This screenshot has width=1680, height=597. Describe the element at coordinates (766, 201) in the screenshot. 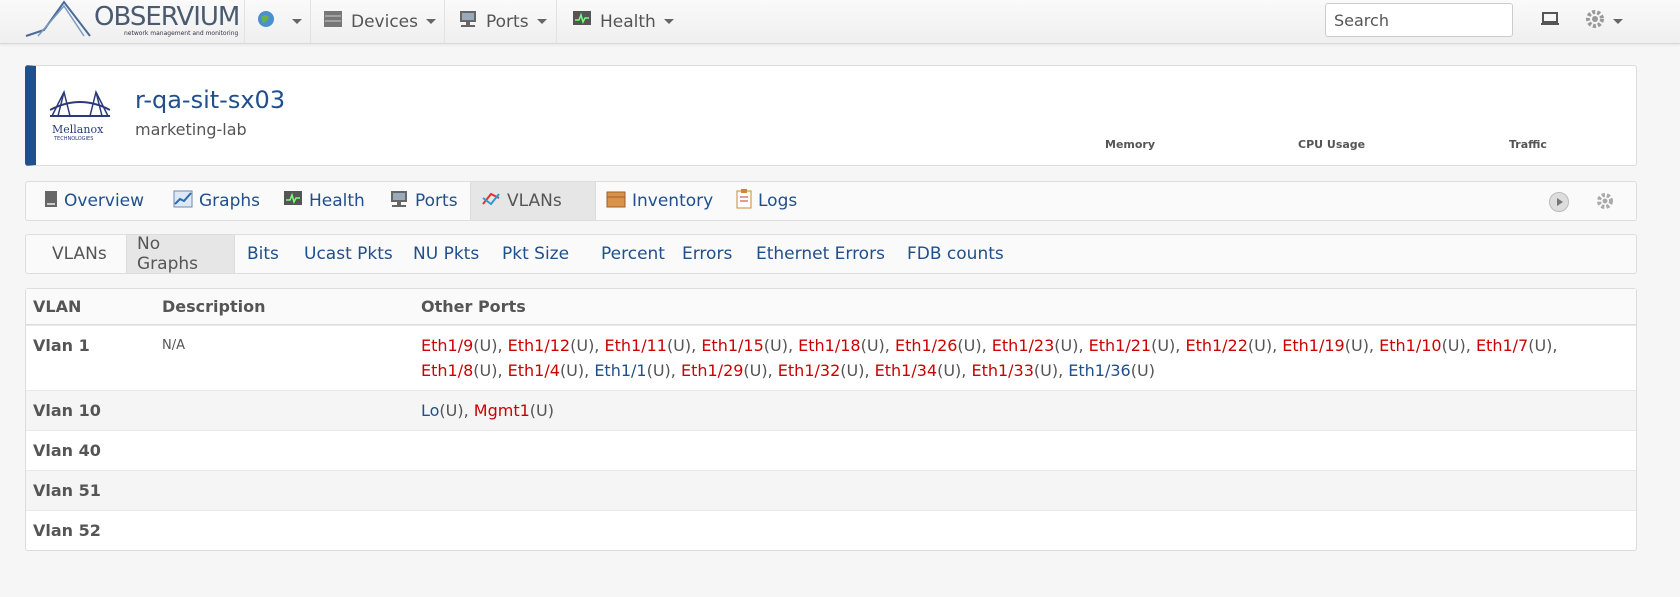

I see `tab-logs: Logs` at that location.